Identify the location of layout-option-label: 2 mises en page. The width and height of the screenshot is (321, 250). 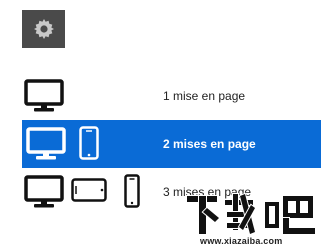
(209, 144).